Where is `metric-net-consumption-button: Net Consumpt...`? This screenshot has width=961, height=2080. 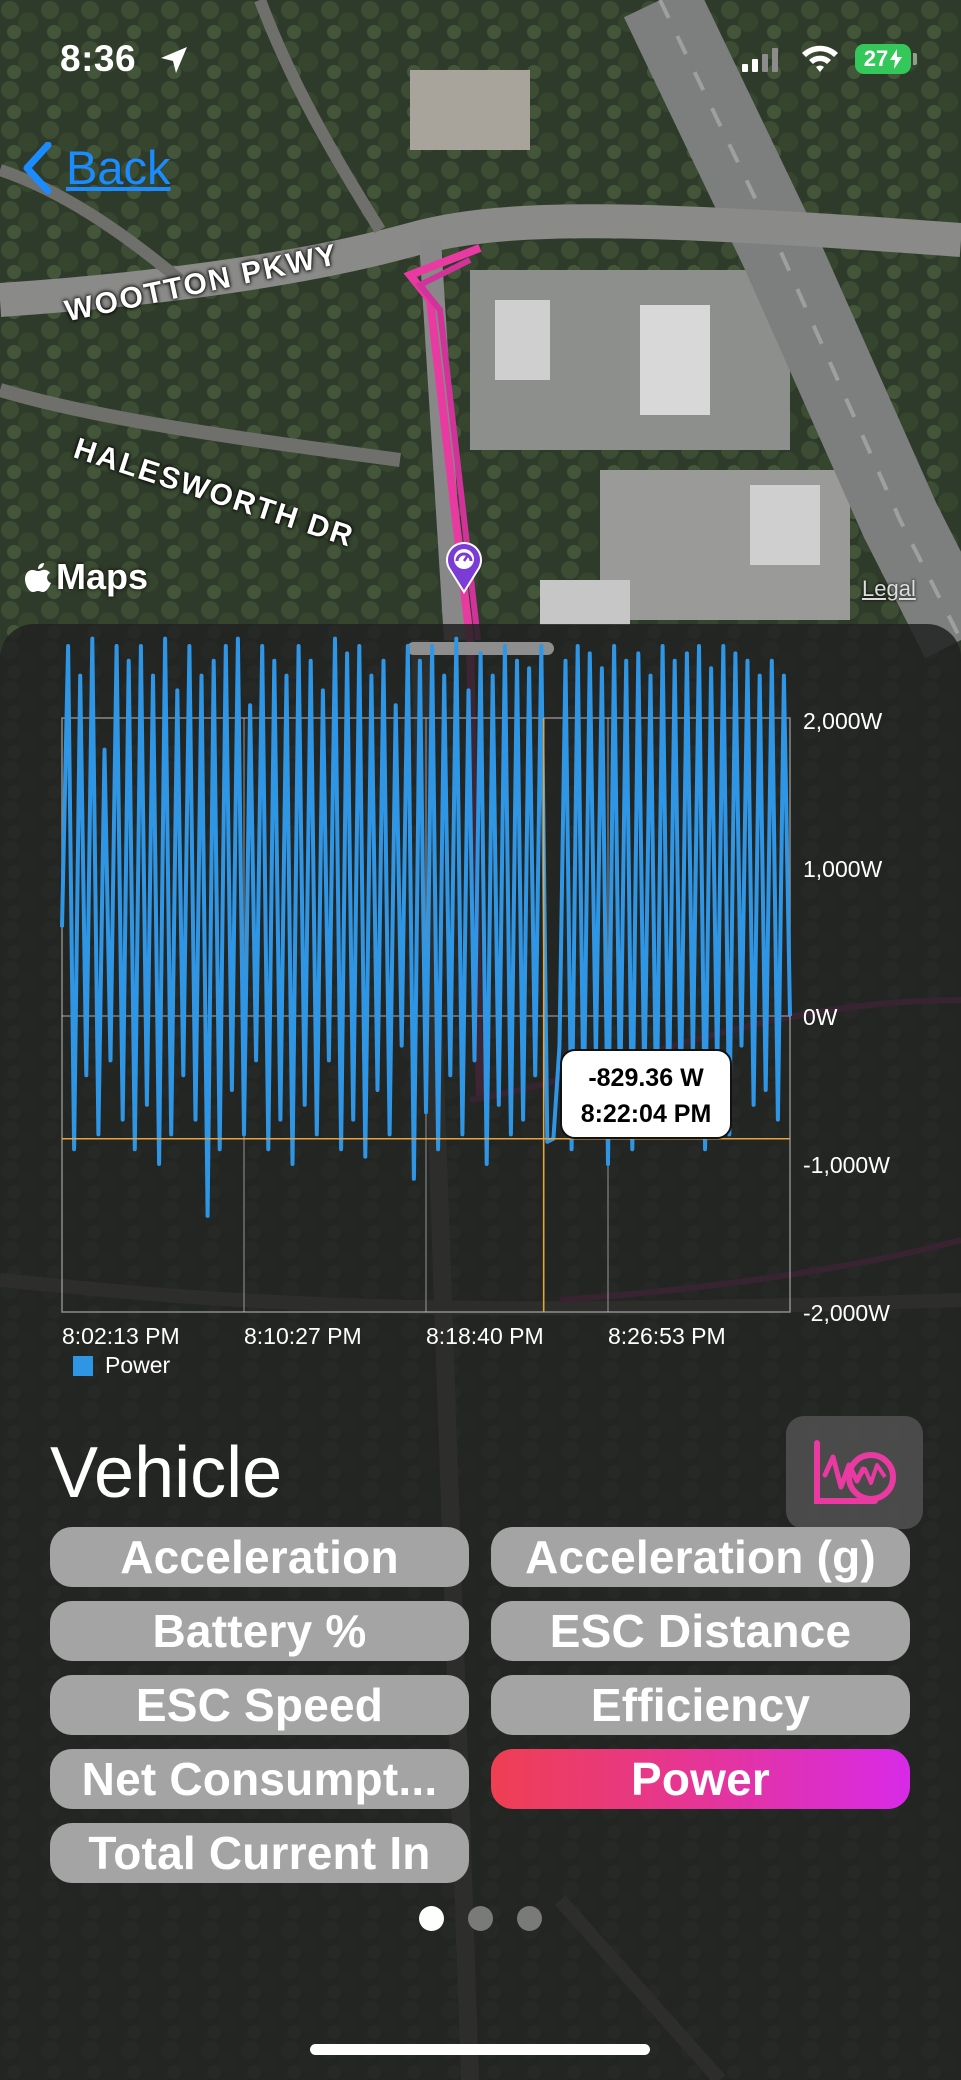 metric-net-consumption-button: Net Consumpt... is located at coordinates (259, 1779).